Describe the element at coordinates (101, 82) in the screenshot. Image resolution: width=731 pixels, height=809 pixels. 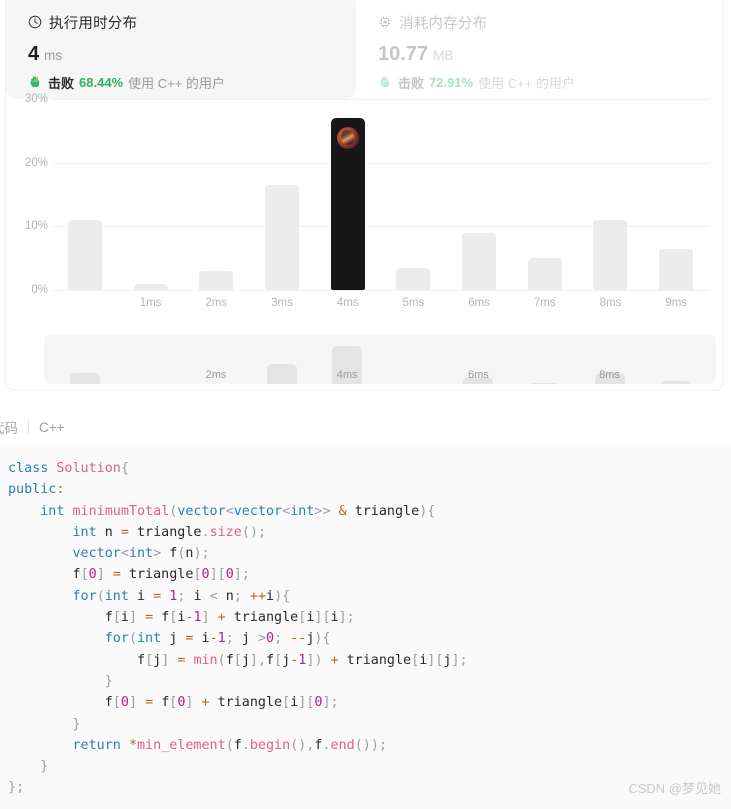
I see `runtime-beat-percent: 68.44%` at that location.